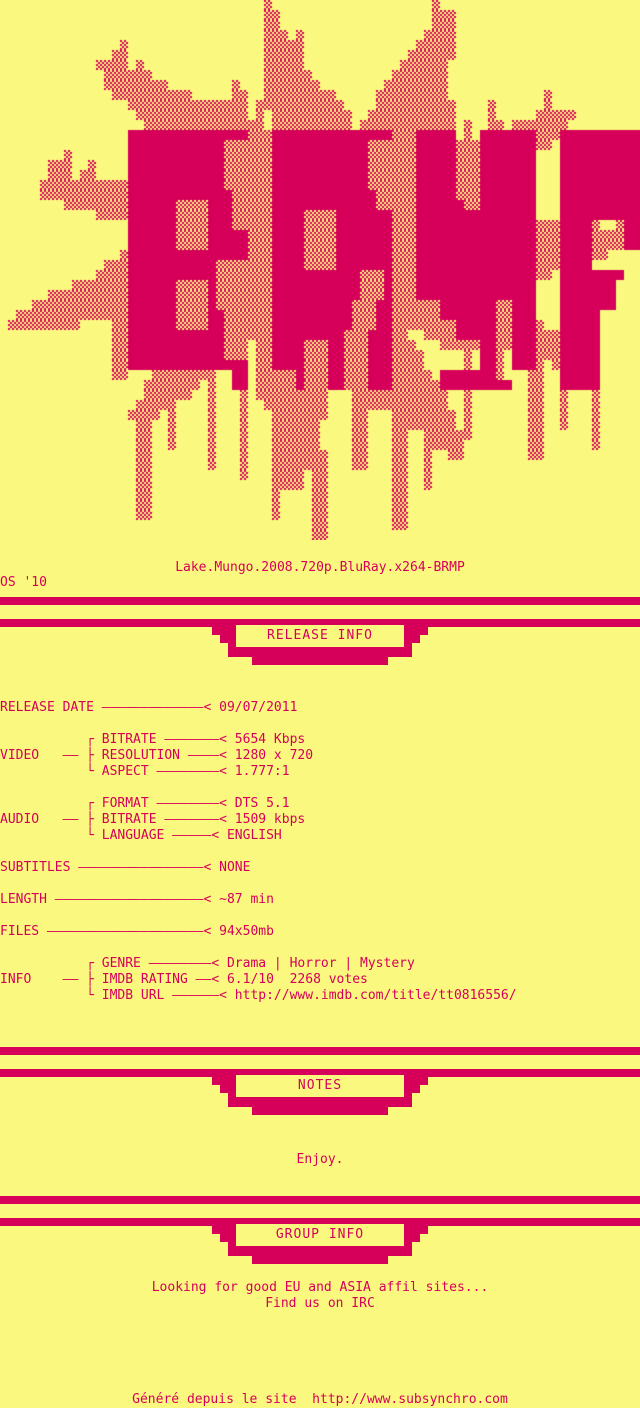  I want to click on section-banner-release-info: RELEASE INFO, so click(320, 642).